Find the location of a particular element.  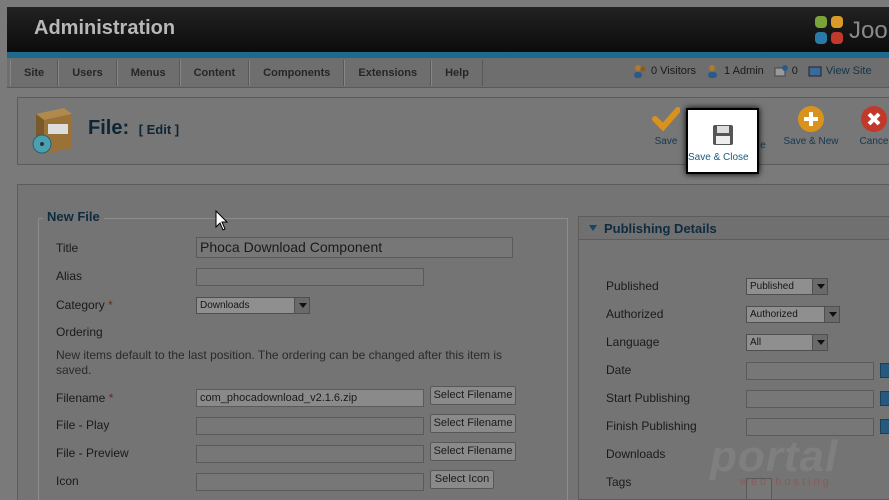

title-label: Title is located at coordinates (67, 248).